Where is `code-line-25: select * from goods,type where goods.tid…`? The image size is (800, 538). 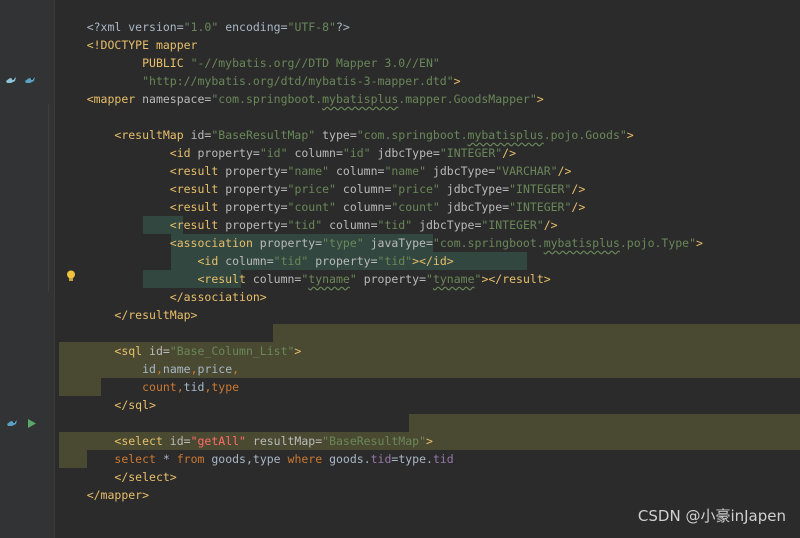
code-line-25: select * from goods,type where goods.tid… is located at coordinates (256, 449).